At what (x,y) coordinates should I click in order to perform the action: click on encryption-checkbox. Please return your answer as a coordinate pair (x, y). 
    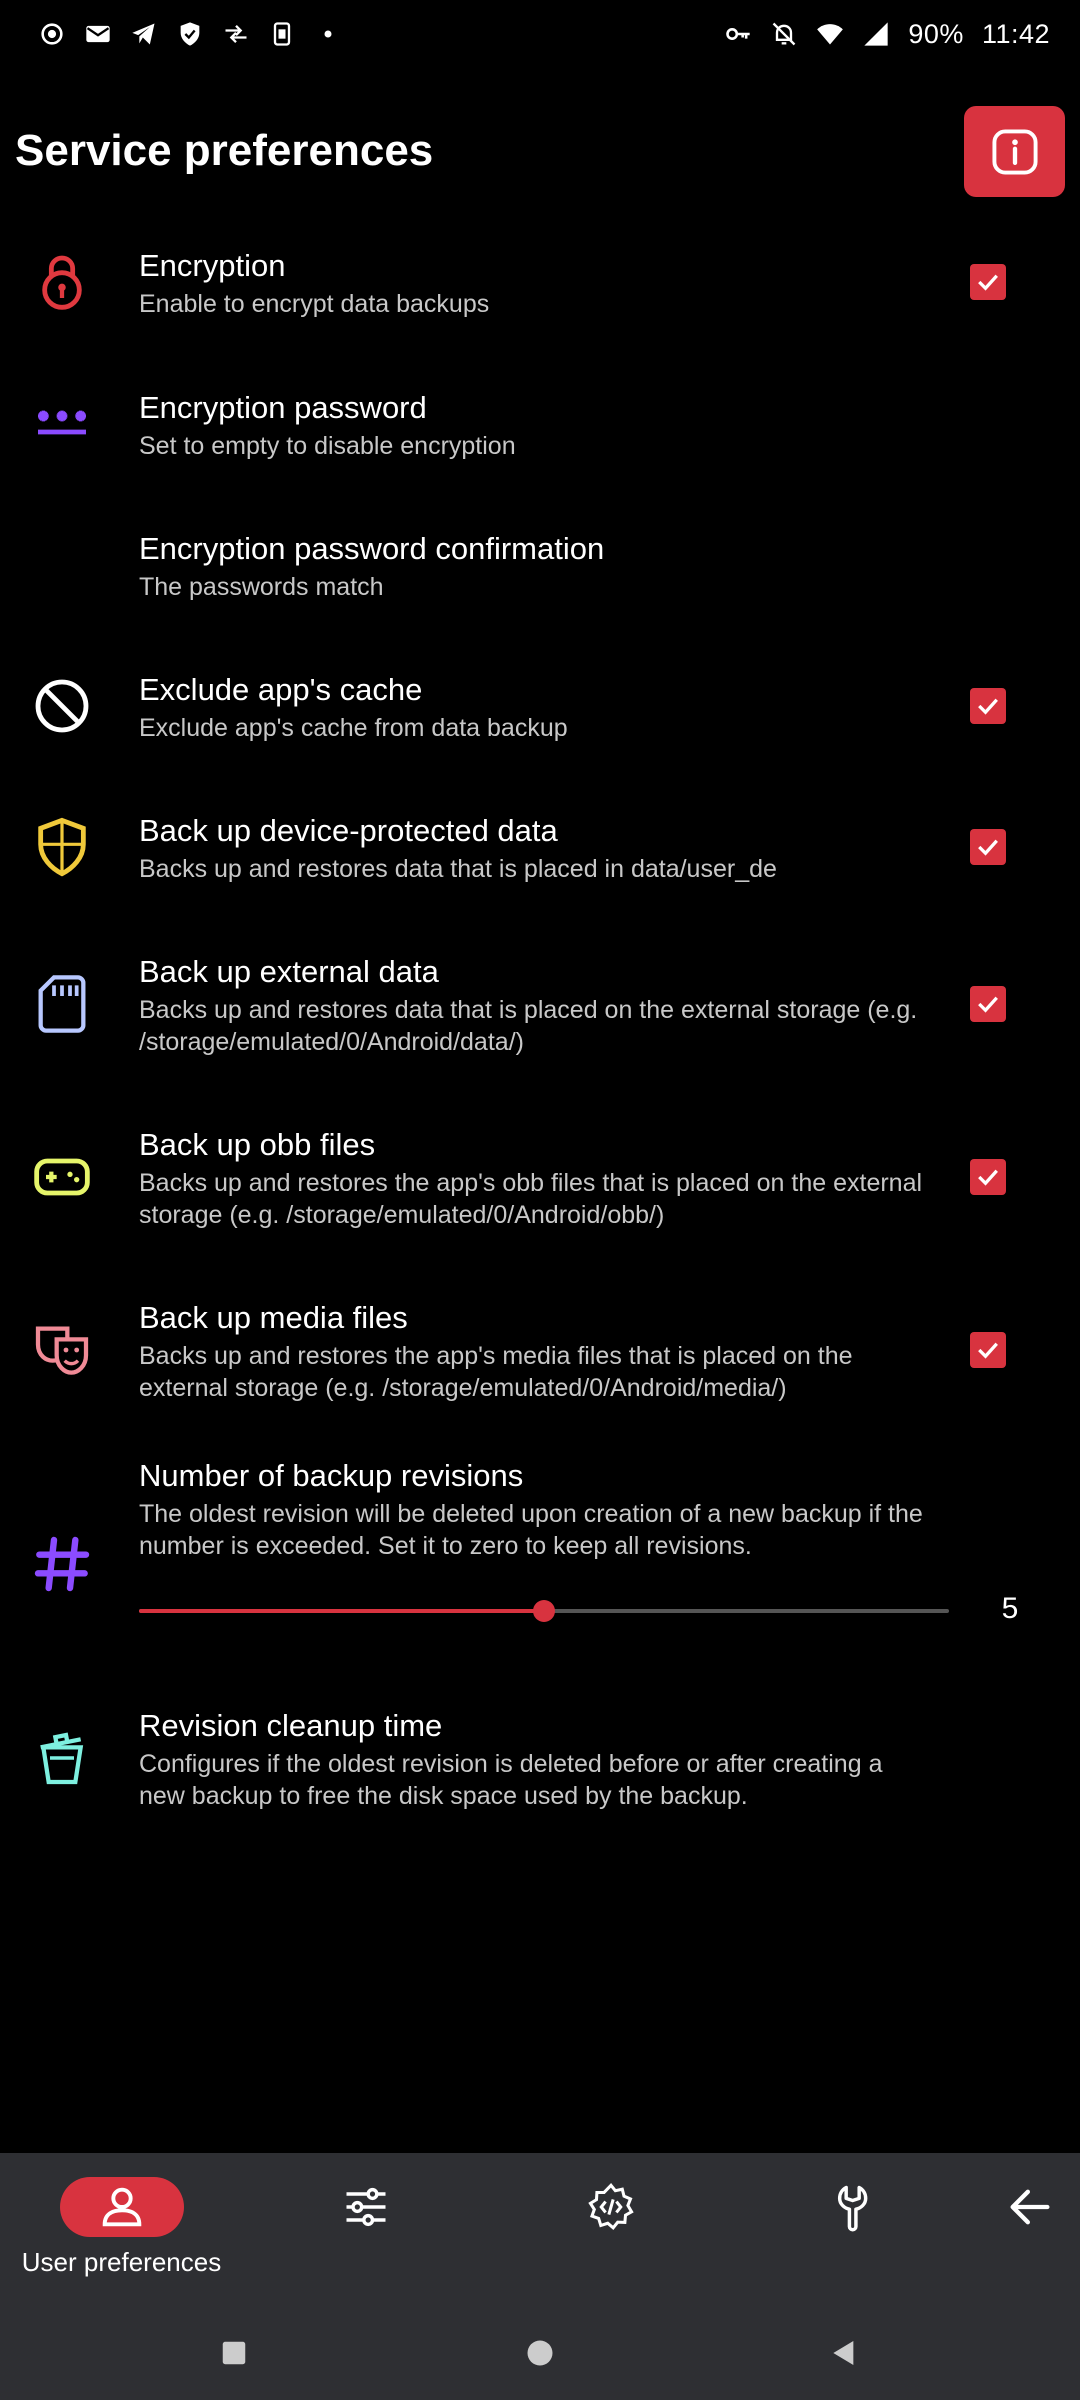
    Looking at the image, I should click on (988, 282).